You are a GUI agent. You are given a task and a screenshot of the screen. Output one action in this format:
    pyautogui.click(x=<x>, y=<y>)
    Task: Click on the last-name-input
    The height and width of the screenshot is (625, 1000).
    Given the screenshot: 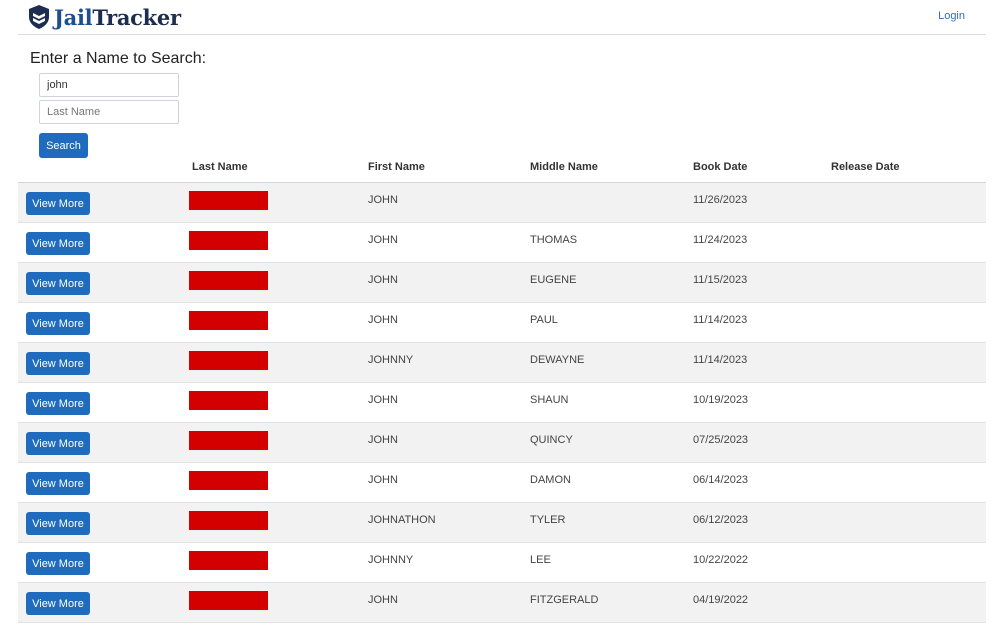 What is the action you would take?
    pyautogui.click(x=109, y=112)
    